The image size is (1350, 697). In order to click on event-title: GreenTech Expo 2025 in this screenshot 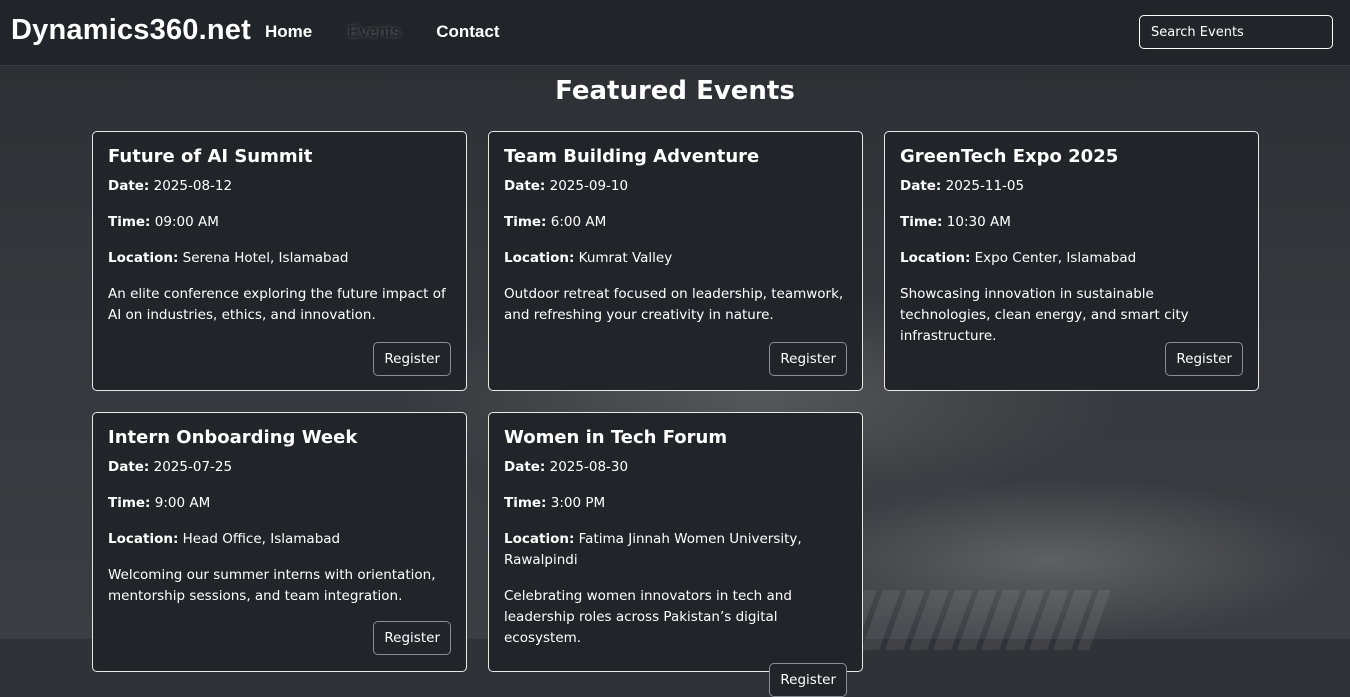, I will do `click(1009, 156)`.